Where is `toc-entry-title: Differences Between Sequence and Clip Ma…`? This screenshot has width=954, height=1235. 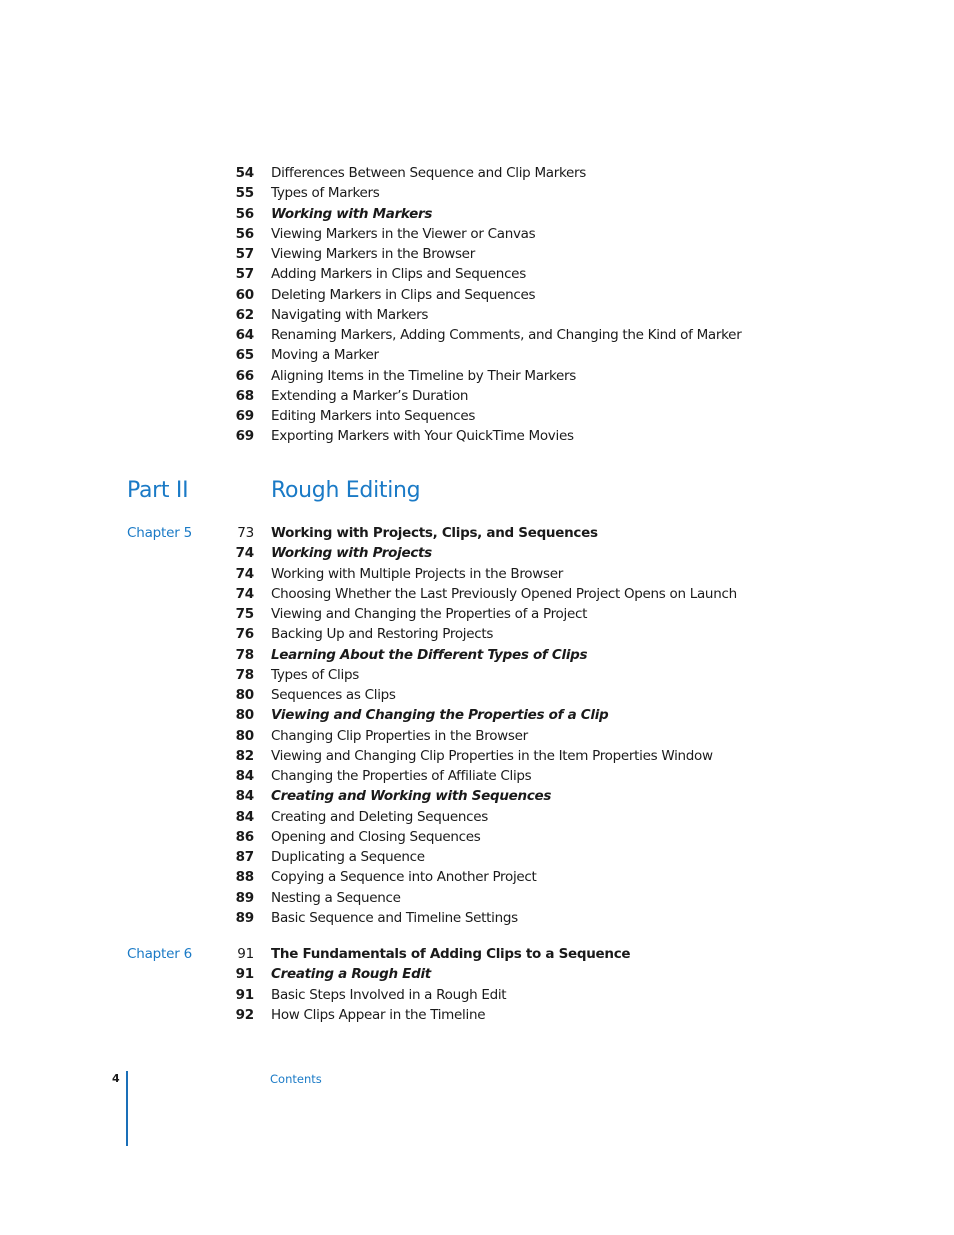
toc-entry-title: Differences Between Sequence and Clip Ma… is located at coordinates (428, 173).